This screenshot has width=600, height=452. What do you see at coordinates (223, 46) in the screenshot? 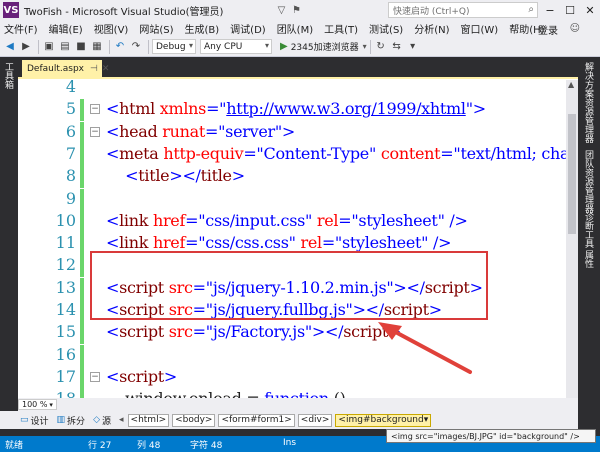
I see `platform-value: Any CPU` at bounding box center [223, 46].